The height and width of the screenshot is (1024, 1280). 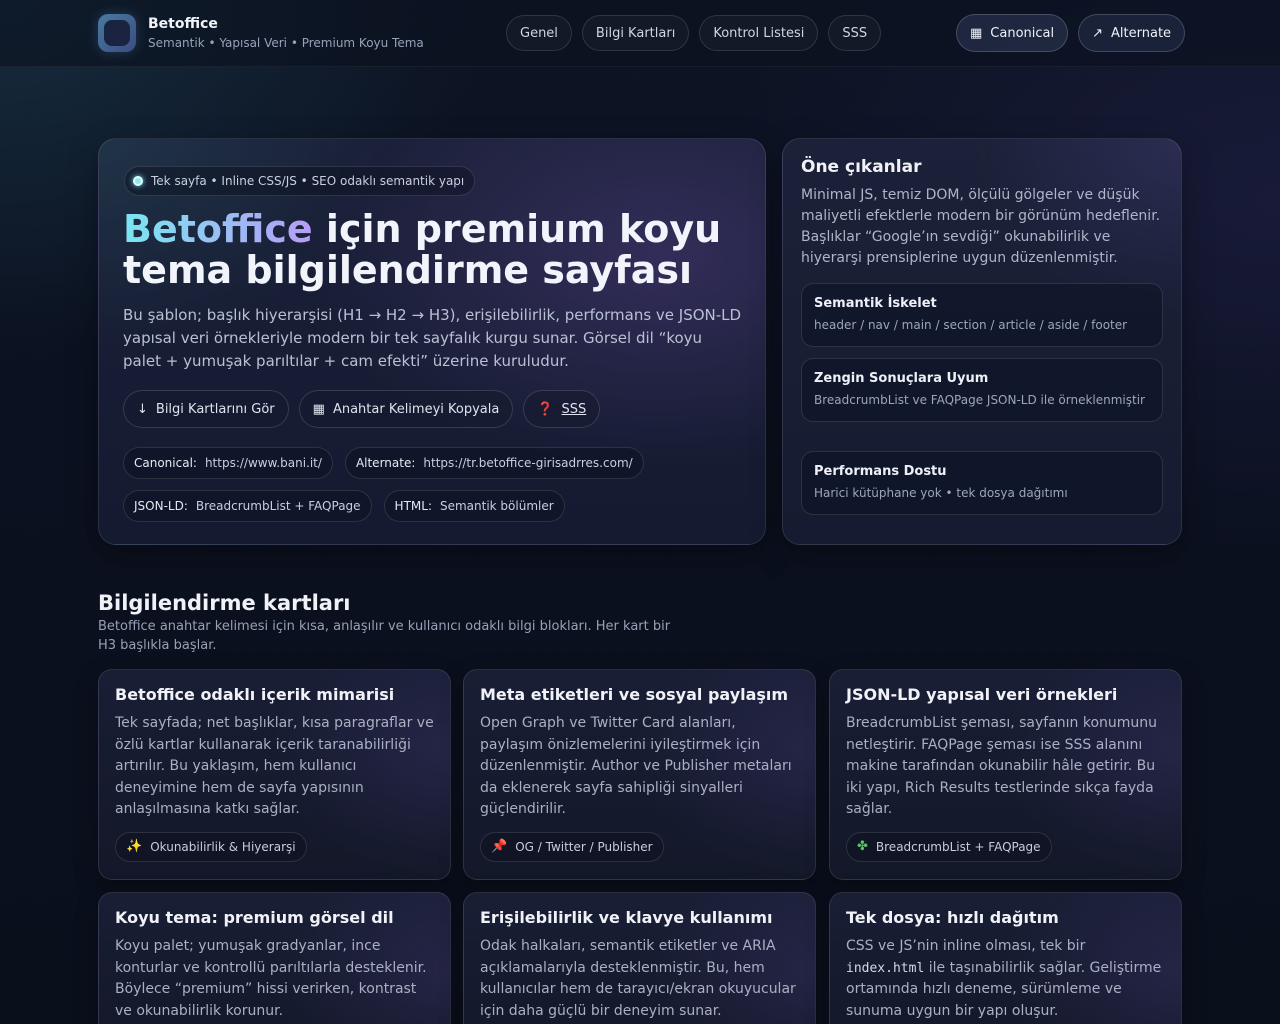 I want to click on highlights-title: Öne çıkanlar, so click(x=861, y=167).